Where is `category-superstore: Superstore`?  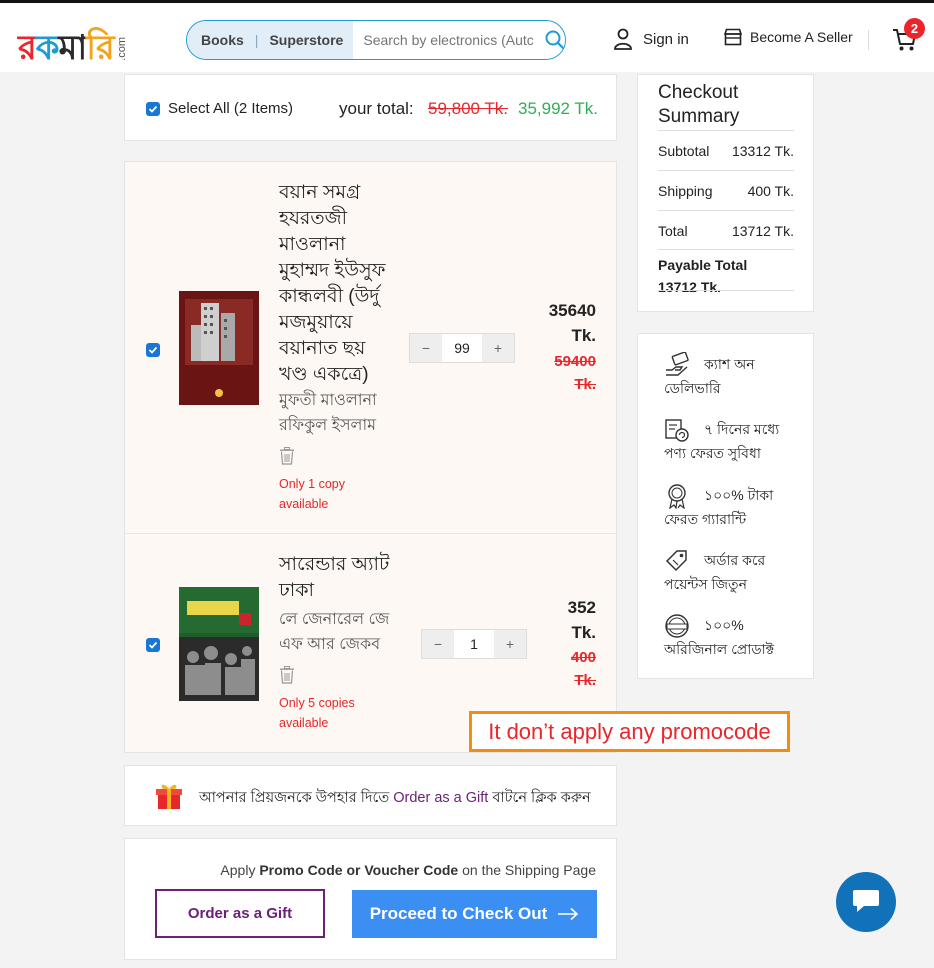 category-superstore: Superstore is located at coordinates (306, 40).